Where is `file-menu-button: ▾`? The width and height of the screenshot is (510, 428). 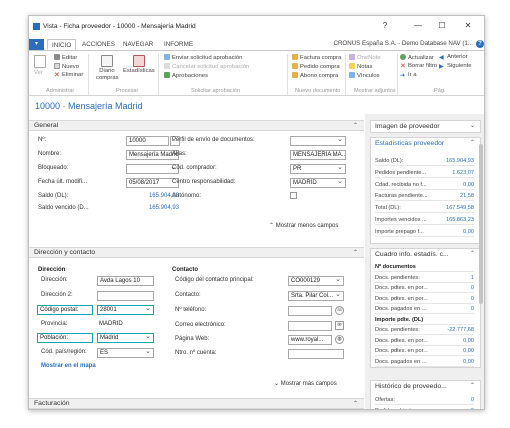
file-menu-button: ▾ is located at coordinates (36, 44).